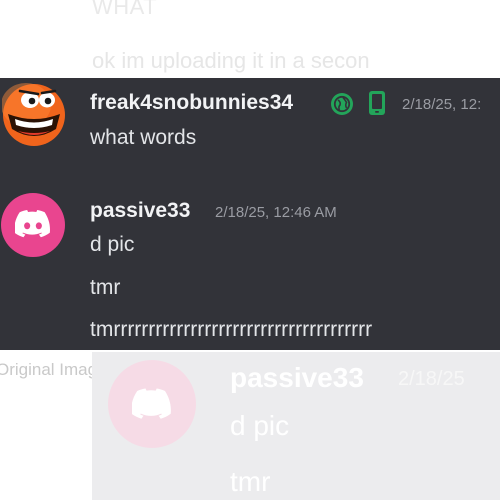 The width and height of the screenshot is (500, 500). What do you see at coordinates (431, 379) in the screenshot?
I see `ghost-timestamp: 2/18/25` at bounding box center [431, 379].